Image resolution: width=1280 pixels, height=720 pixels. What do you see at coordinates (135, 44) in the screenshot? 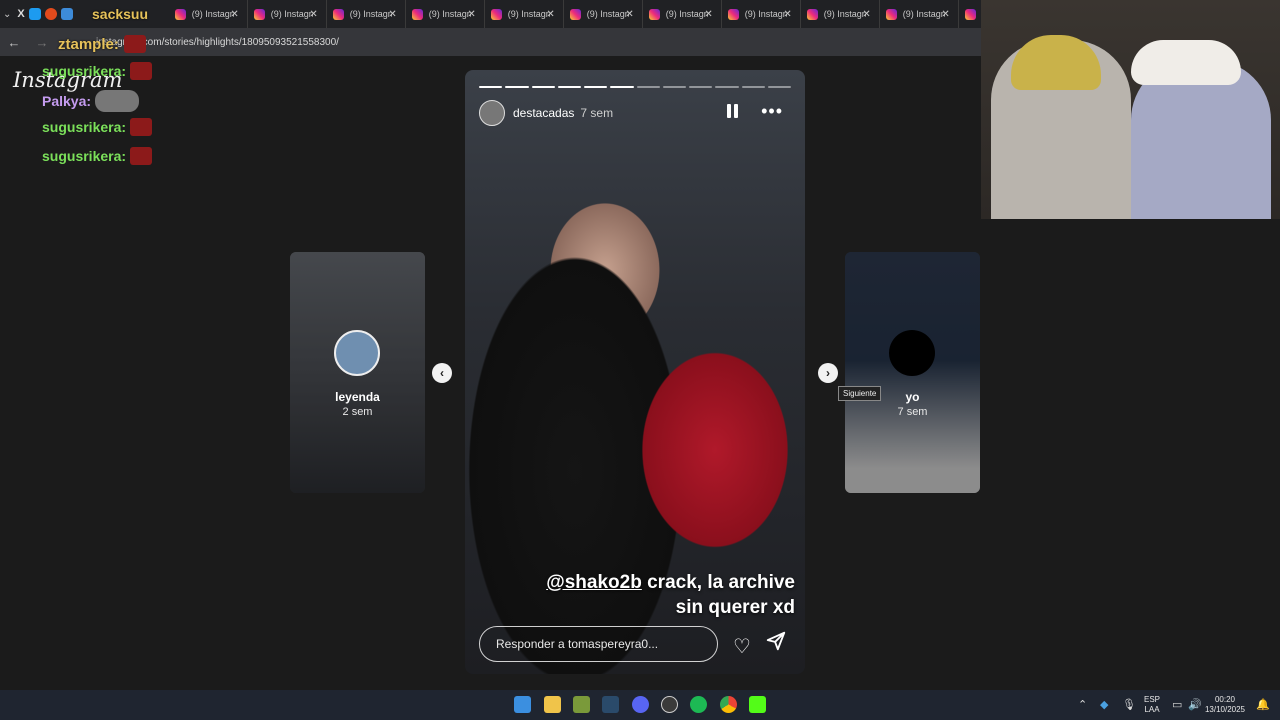
I see `alert-emote` at bounding box center [135, 44].